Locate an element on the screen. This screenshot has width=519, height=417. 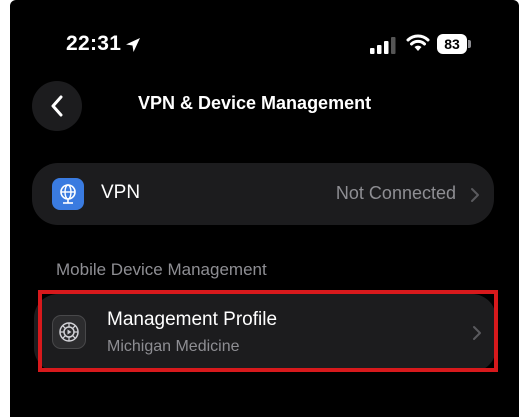
mdm-section-header: Mobile Device Management is located at coordinates (161, 269).